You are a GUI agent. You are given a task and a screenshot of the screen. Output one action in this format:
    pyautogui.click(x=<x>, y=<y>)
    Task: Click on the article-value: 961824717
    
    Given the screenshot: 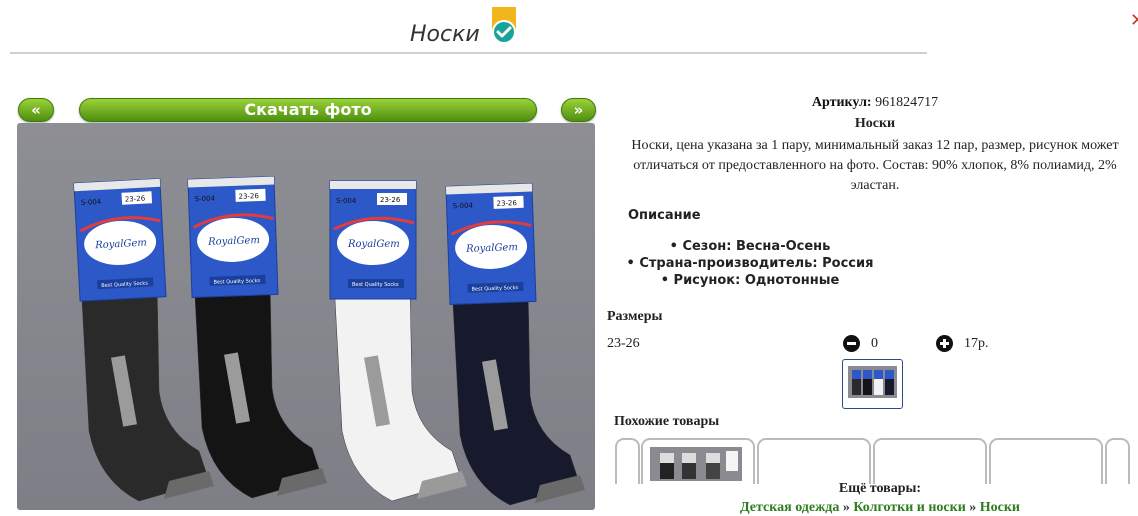 What is the action you would take?
    pyautogui.click(x=907, y=102)
    